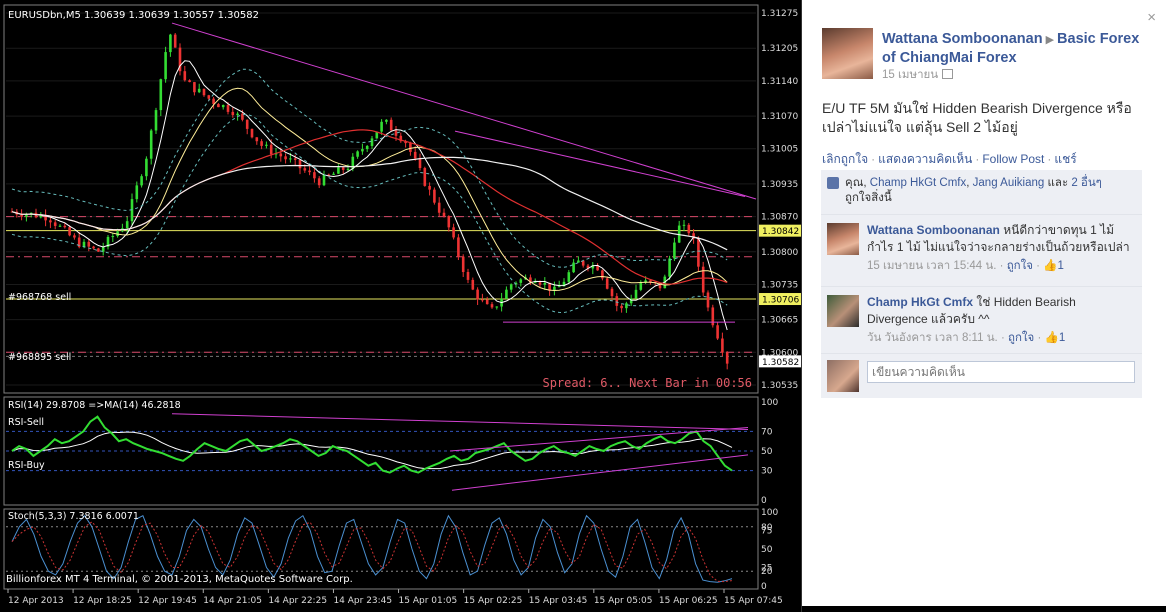 This screenshot has width=1166, height=612. Describe the element at coordinates (369, 203) in the screenshot. I see `ma-long-line` at that location.